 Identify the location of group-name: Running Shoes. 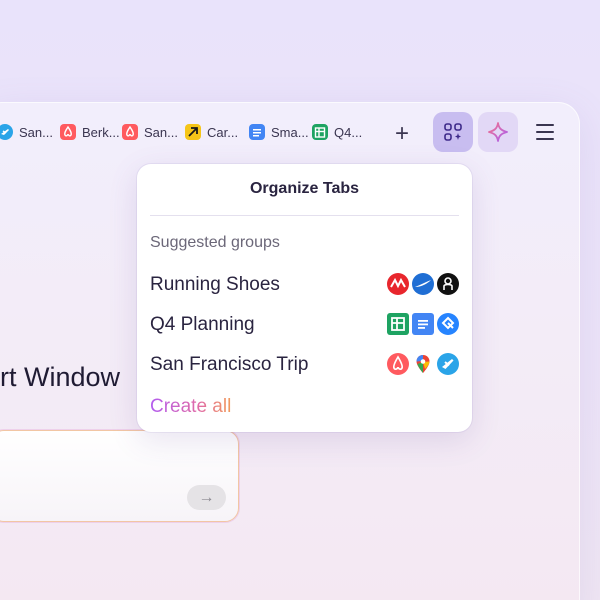
(215, 284).